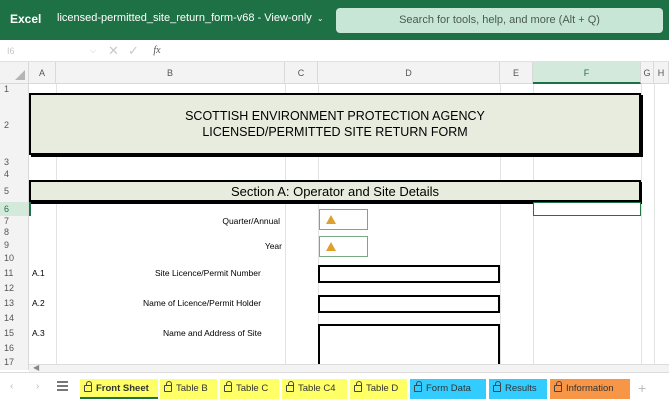 This screenshot has height=401, width=669. What do you see at coordinates (11, 51) in the screenshot?
I see `name-box-value: I6` at bounding box center [11, 51].